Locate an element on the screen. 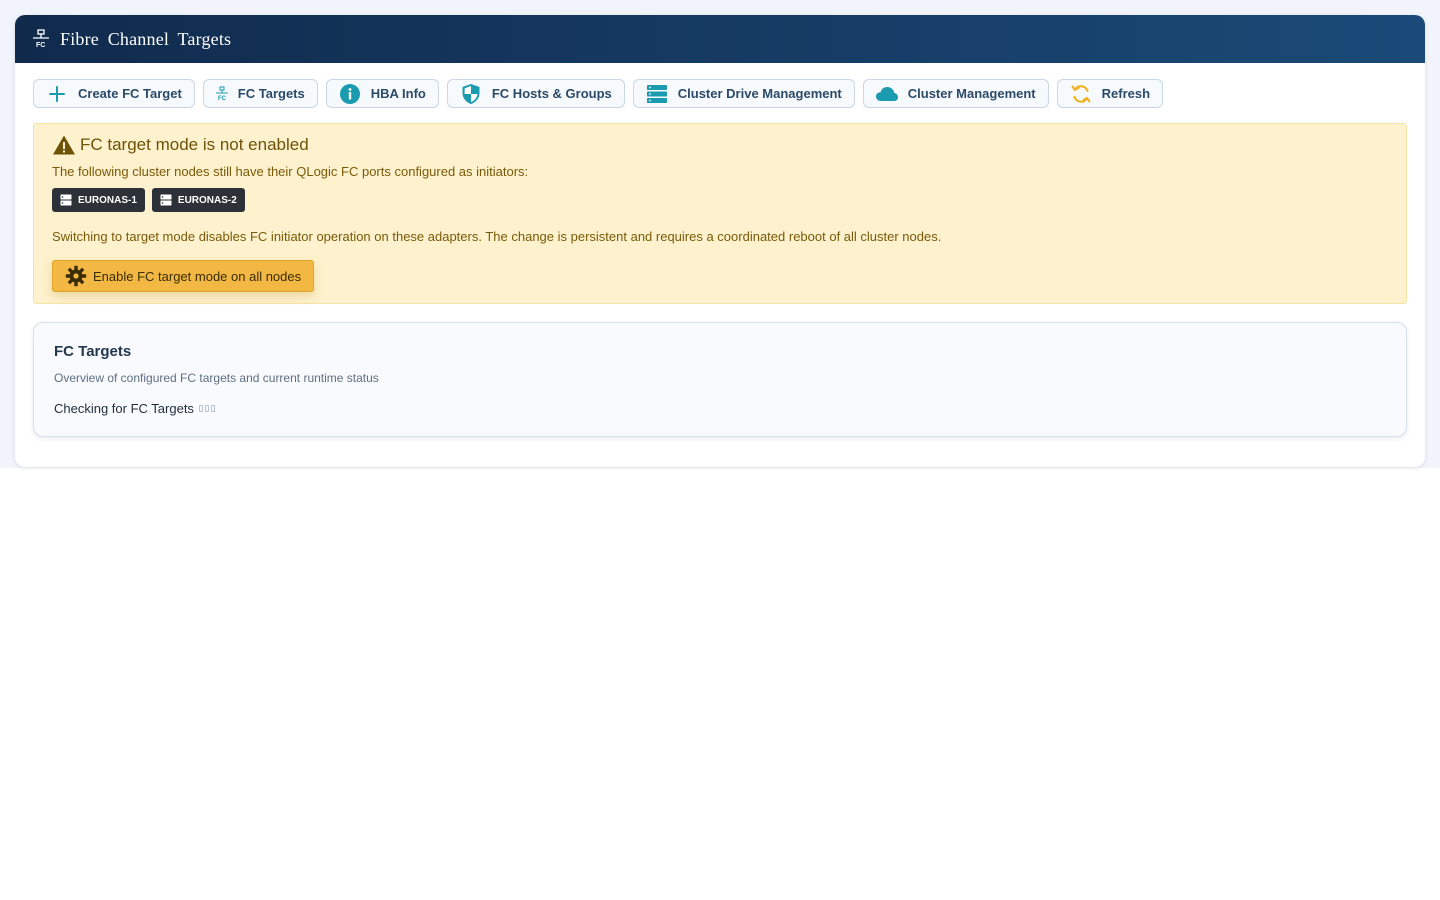 The height and width of the screenshot is (900, 1440). cluster-drive-management-button: Cluster Drive Management is located at coordinates (743, 93).